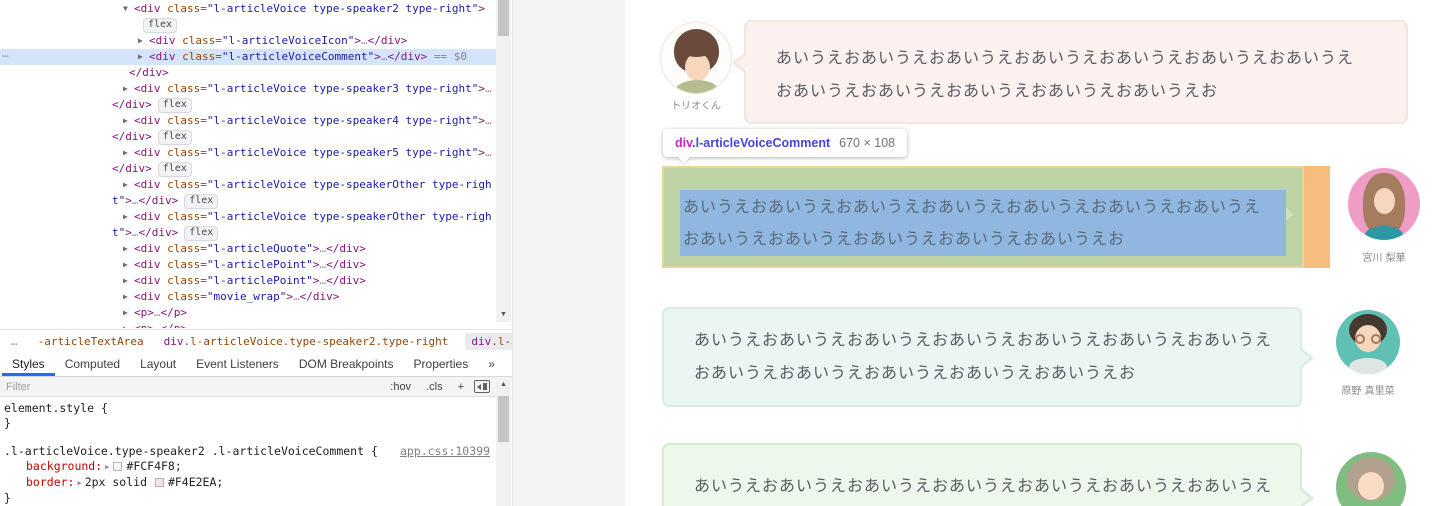 The height and width of the screenshot is (506, 1440). I want to click on tab-computed: Computed, so click(92, 364).